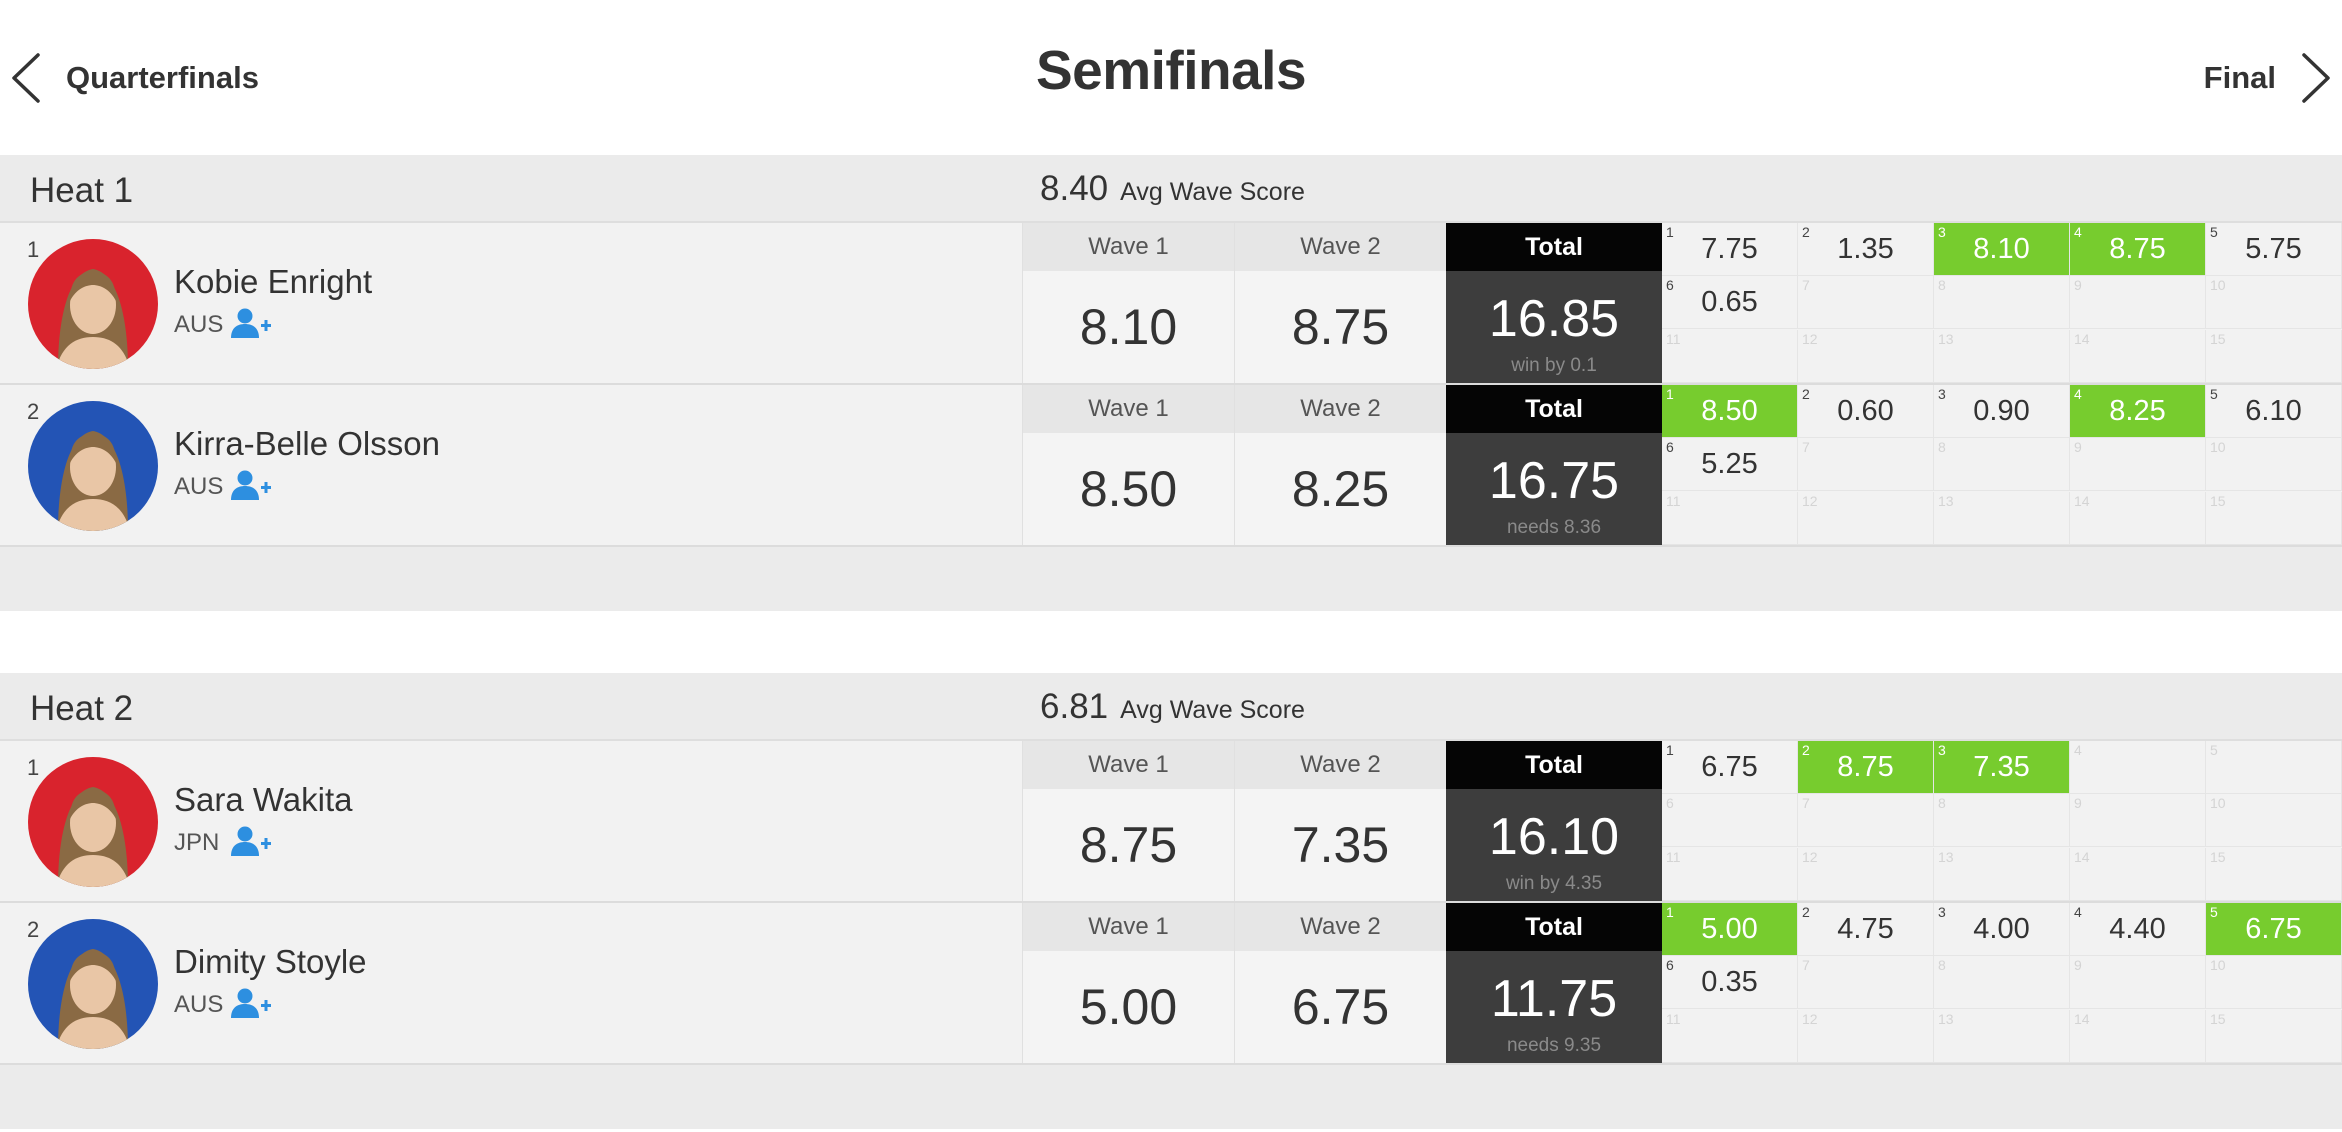  Describe the element at coordinates (273, 282) in the screenshot. I see `athlete-name: Kobie Enright` at that location.